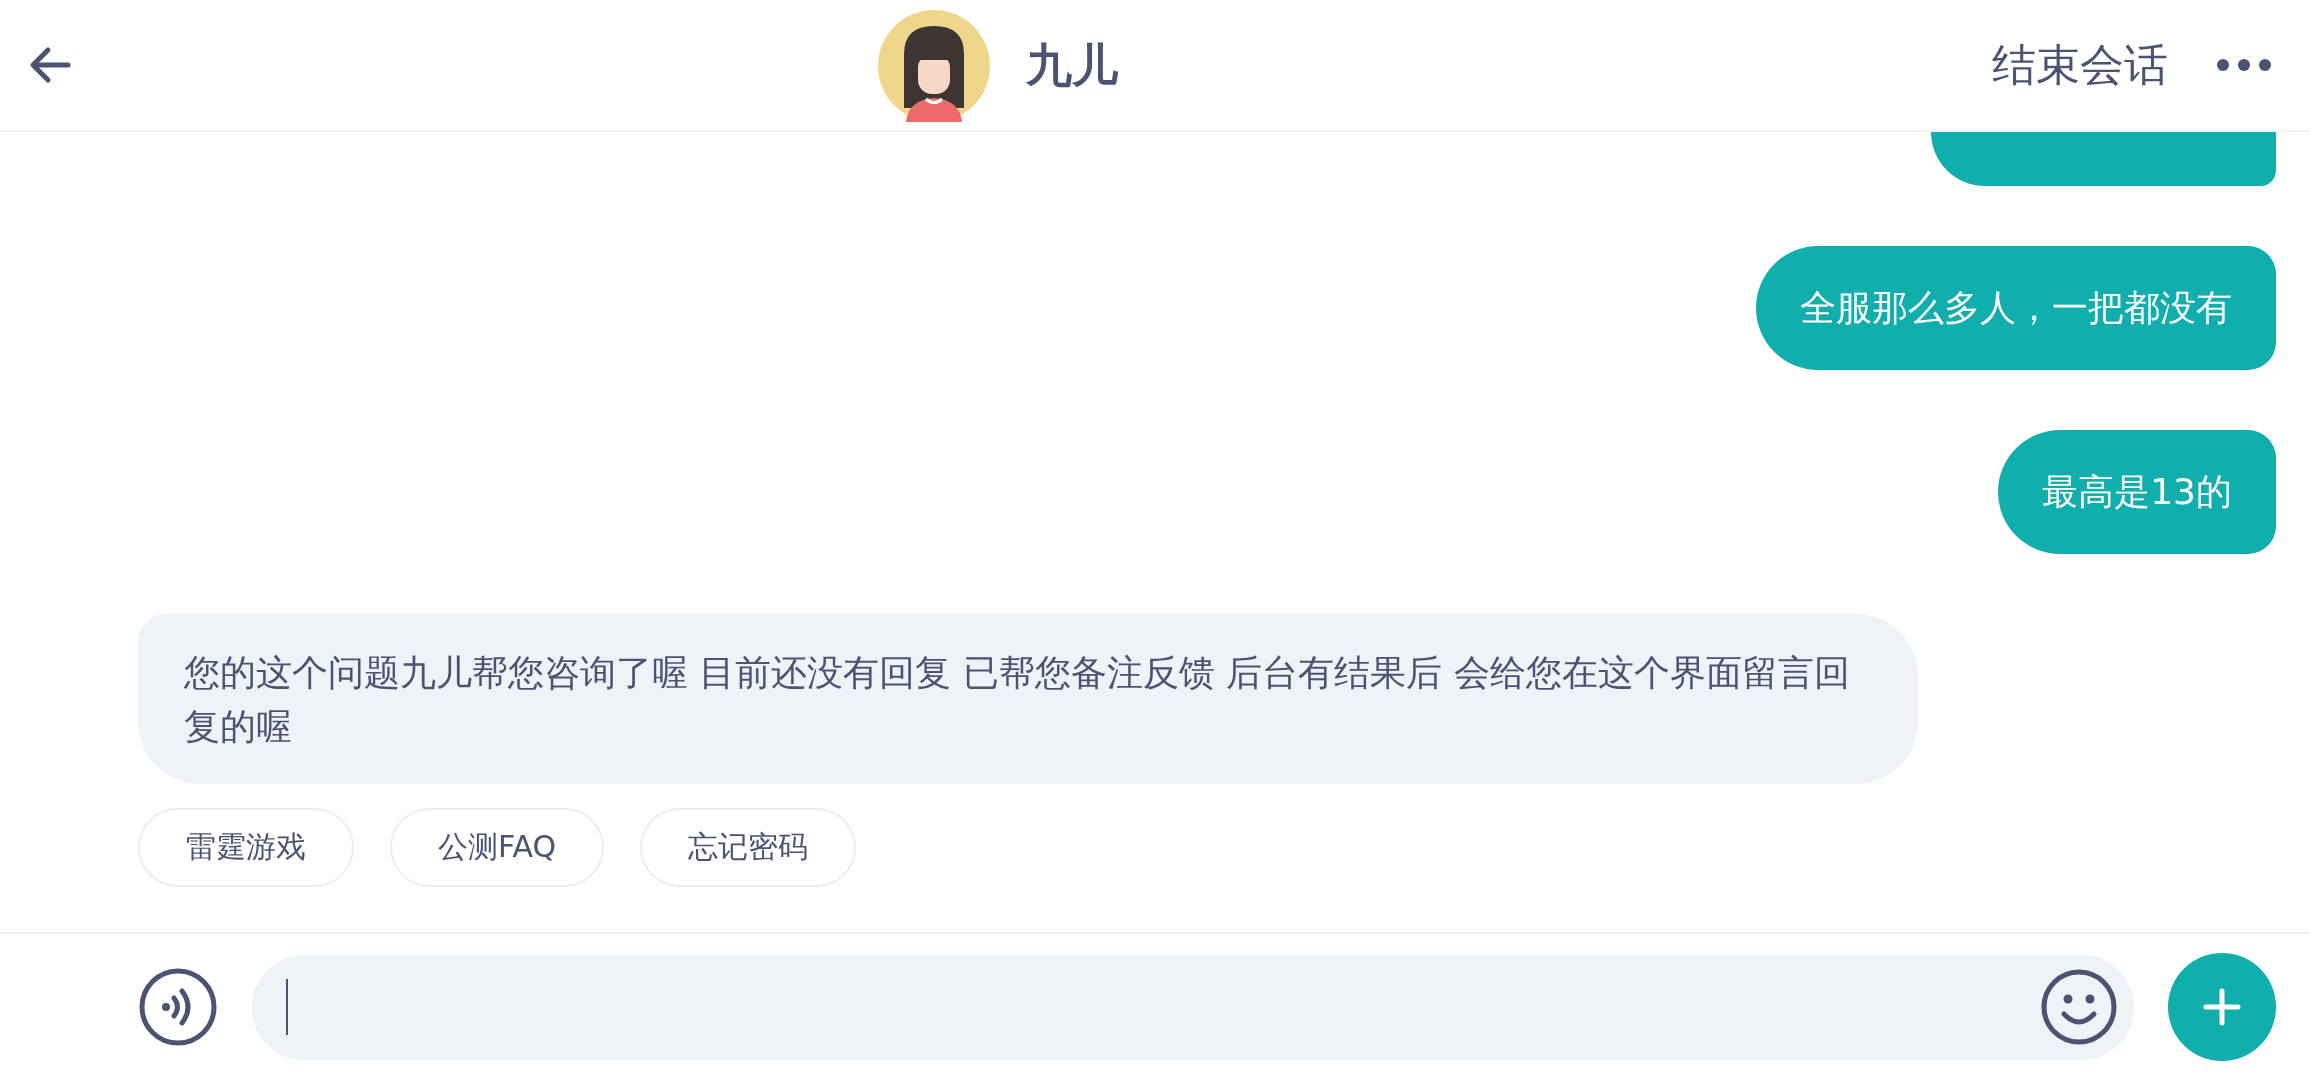  What do you see at coordinates (748, 847) in the screenshot?
I see `quick-reply-chip: 忘记密码` at bounding box center [748, 847].